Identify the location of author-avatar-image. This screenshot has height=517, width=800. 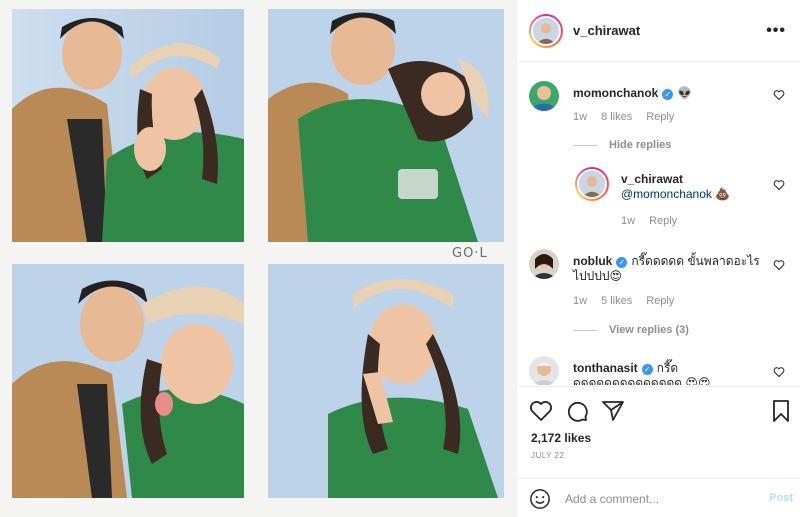
(546, 30).